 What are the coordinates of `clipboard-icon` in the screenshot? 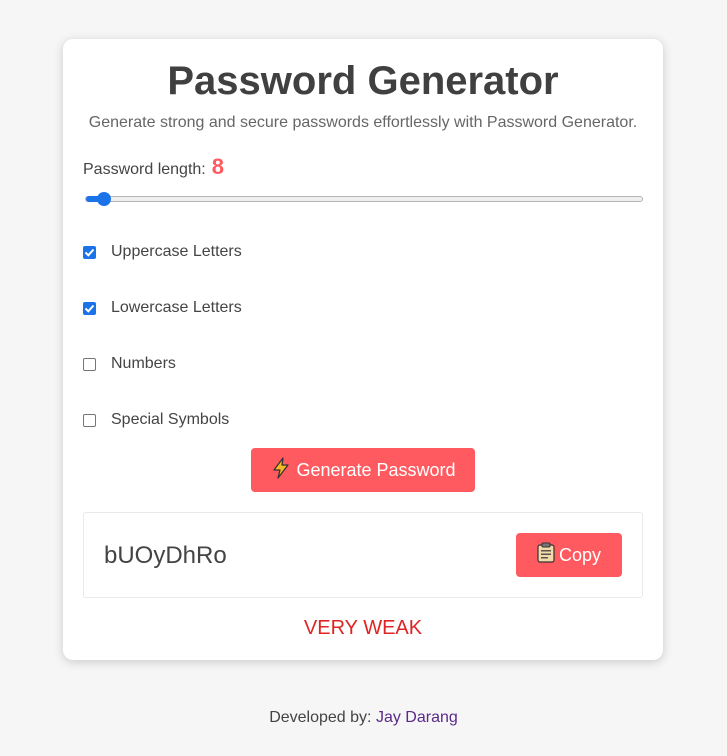 It's located at (546, 555).